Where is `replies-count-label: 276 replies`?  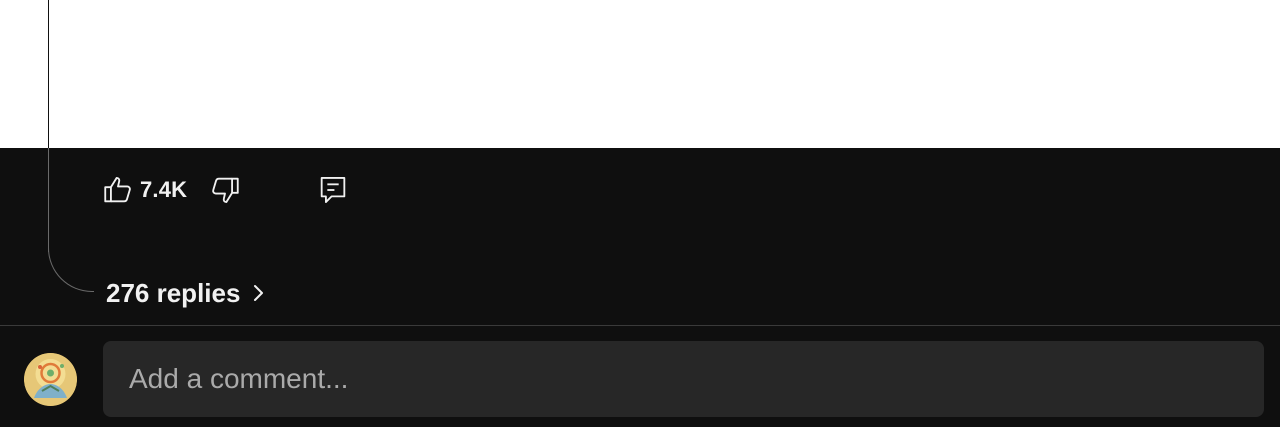
replies-count-label: 276 replies is located at coordinates (173, 292).